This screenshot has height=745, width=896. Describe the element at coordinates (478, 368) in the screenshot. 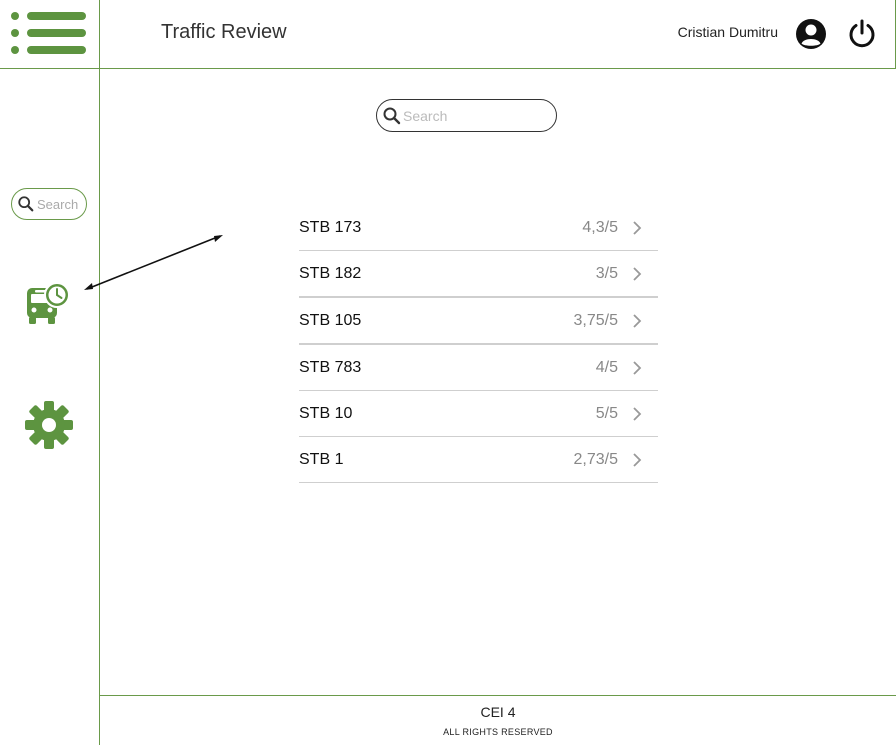

I see `list-item: STB 783 4/5` at that location.